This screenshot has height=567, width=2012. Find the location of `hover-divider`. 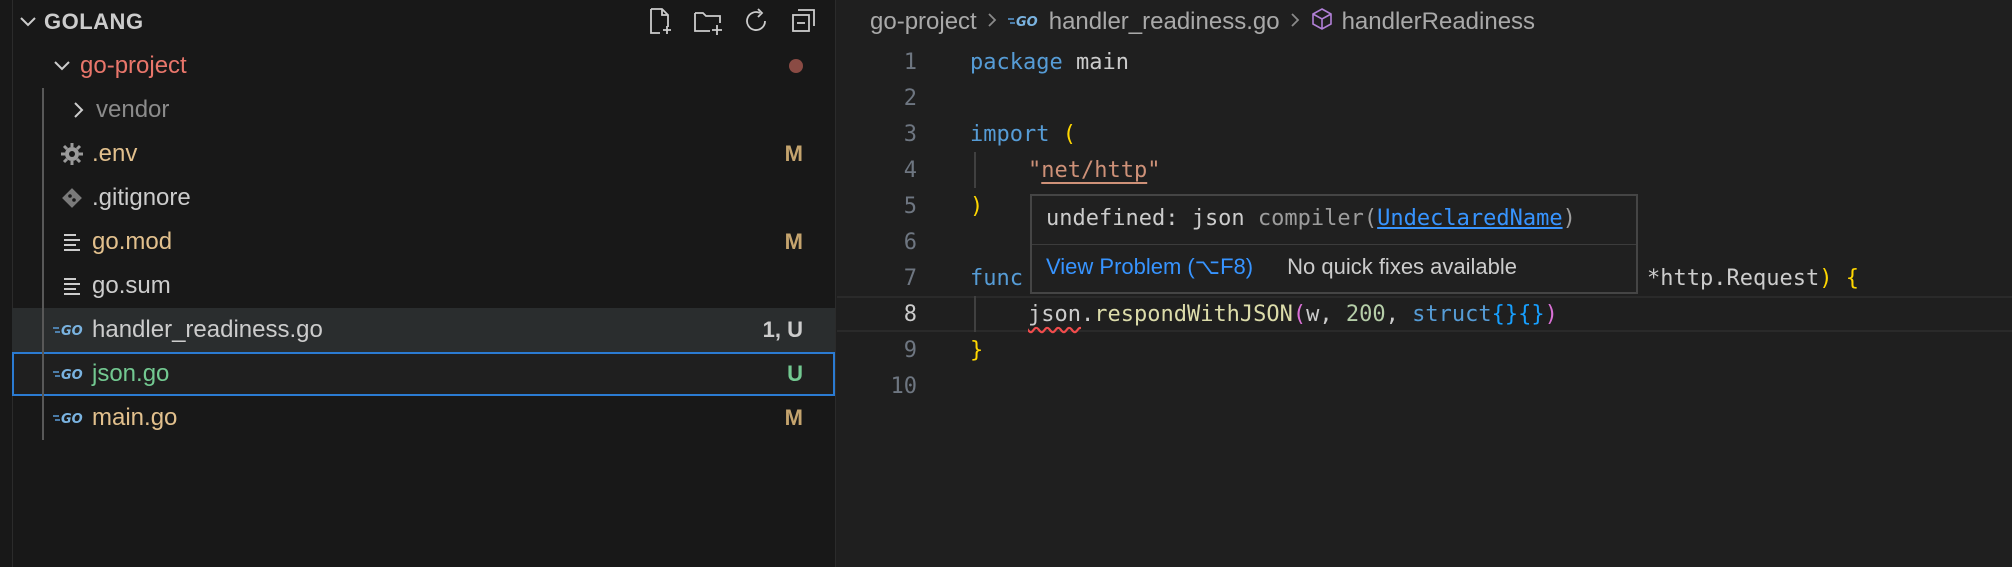

hover-divider is located at coordinates (1334, 244).